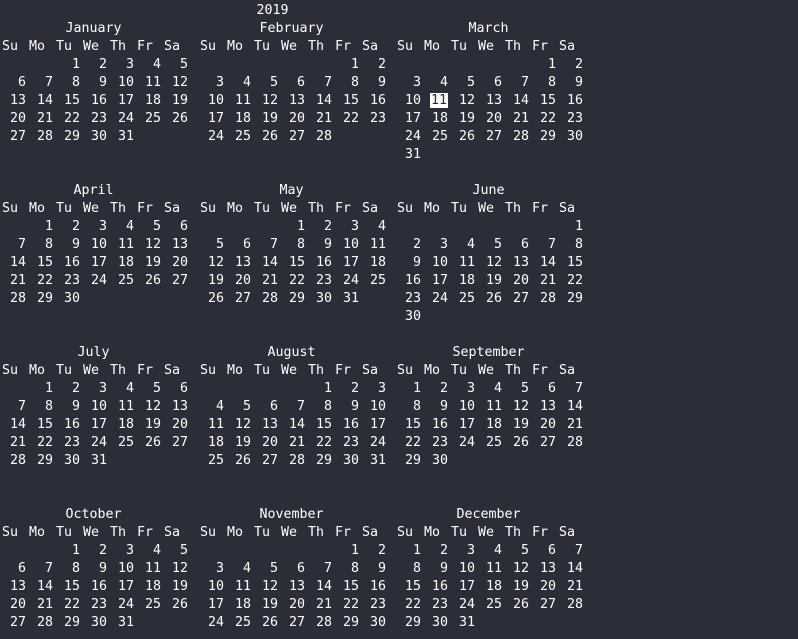  Describe the element at coordinates (547, 100) in the screenshot. I see `day-cell: 15` at that location.